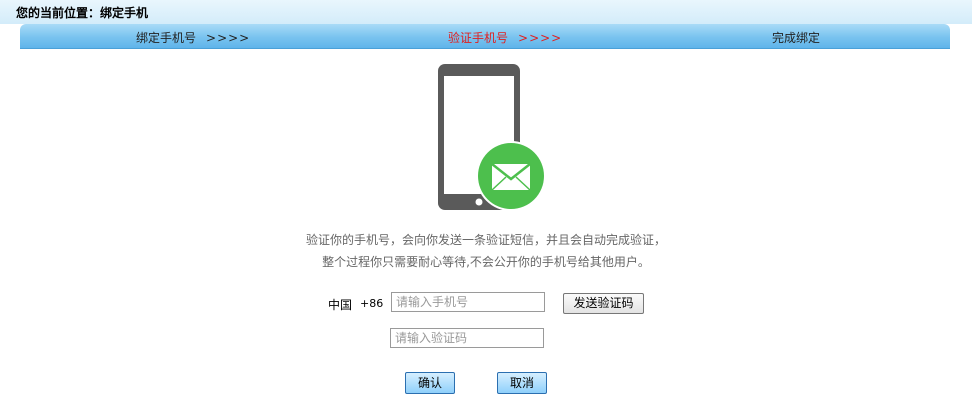 The height and width of the screenshot is (401, 972). What do you see at coordinates (468, 302) in the screenshot?
I see `phone-input` at bounding box center [468, 302].